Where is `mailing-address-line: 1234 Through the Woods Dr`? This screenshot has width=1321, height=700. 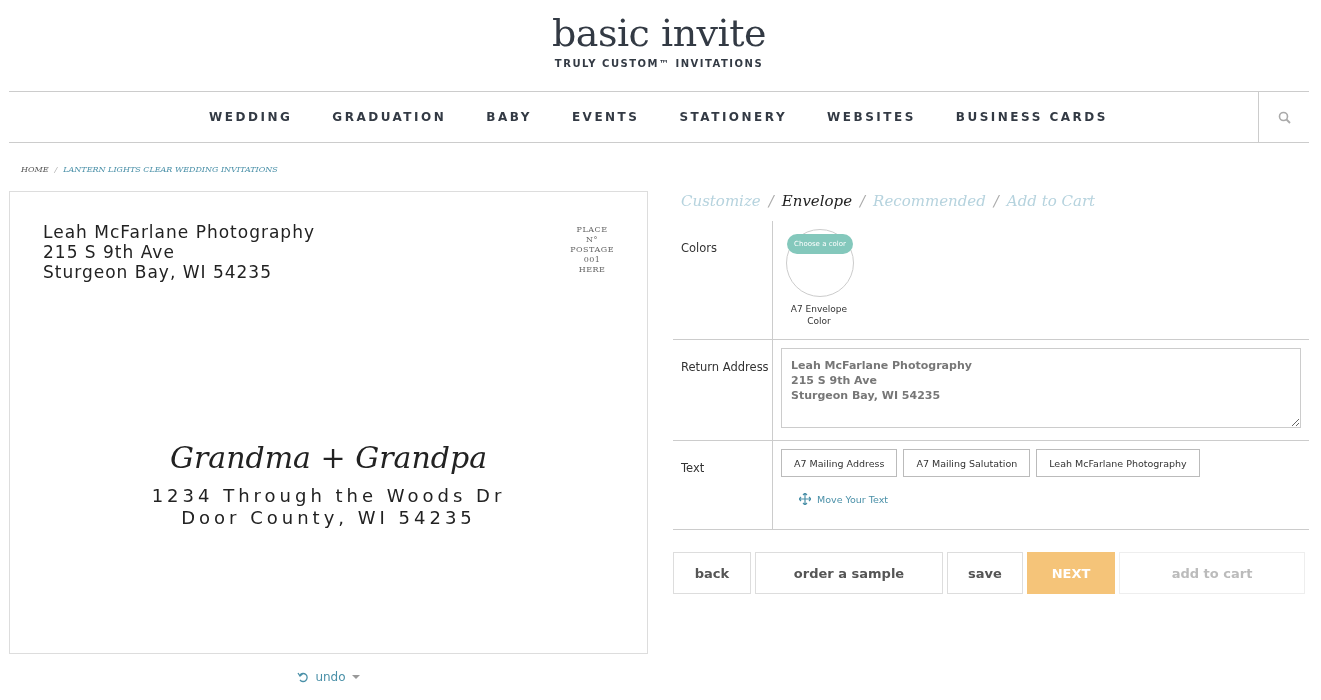 mailing-address-line: 1234 Through the Woods Dr is located at coordinates (328, 496).